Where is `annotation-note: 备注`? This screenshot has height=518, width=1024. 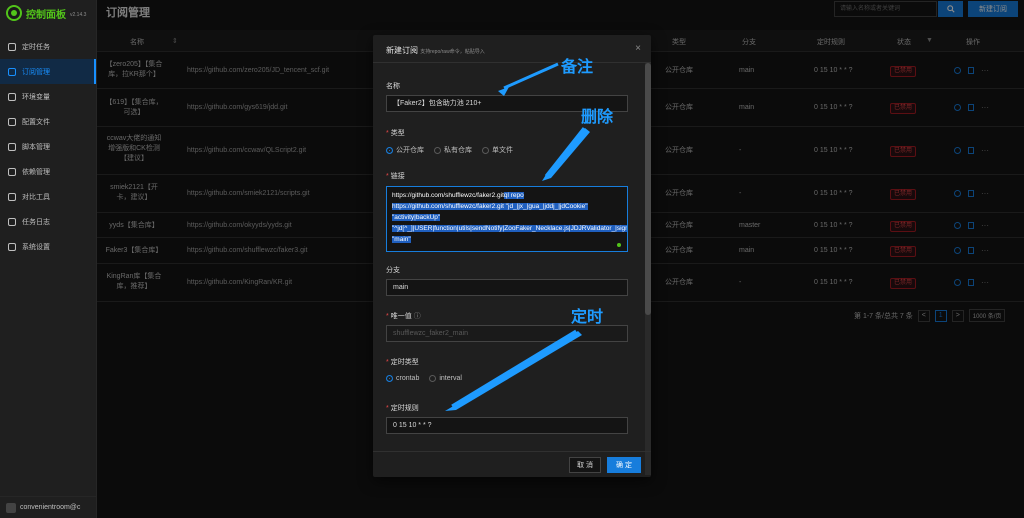
annotation-note: 备注 is located at coordinates (577, 66).